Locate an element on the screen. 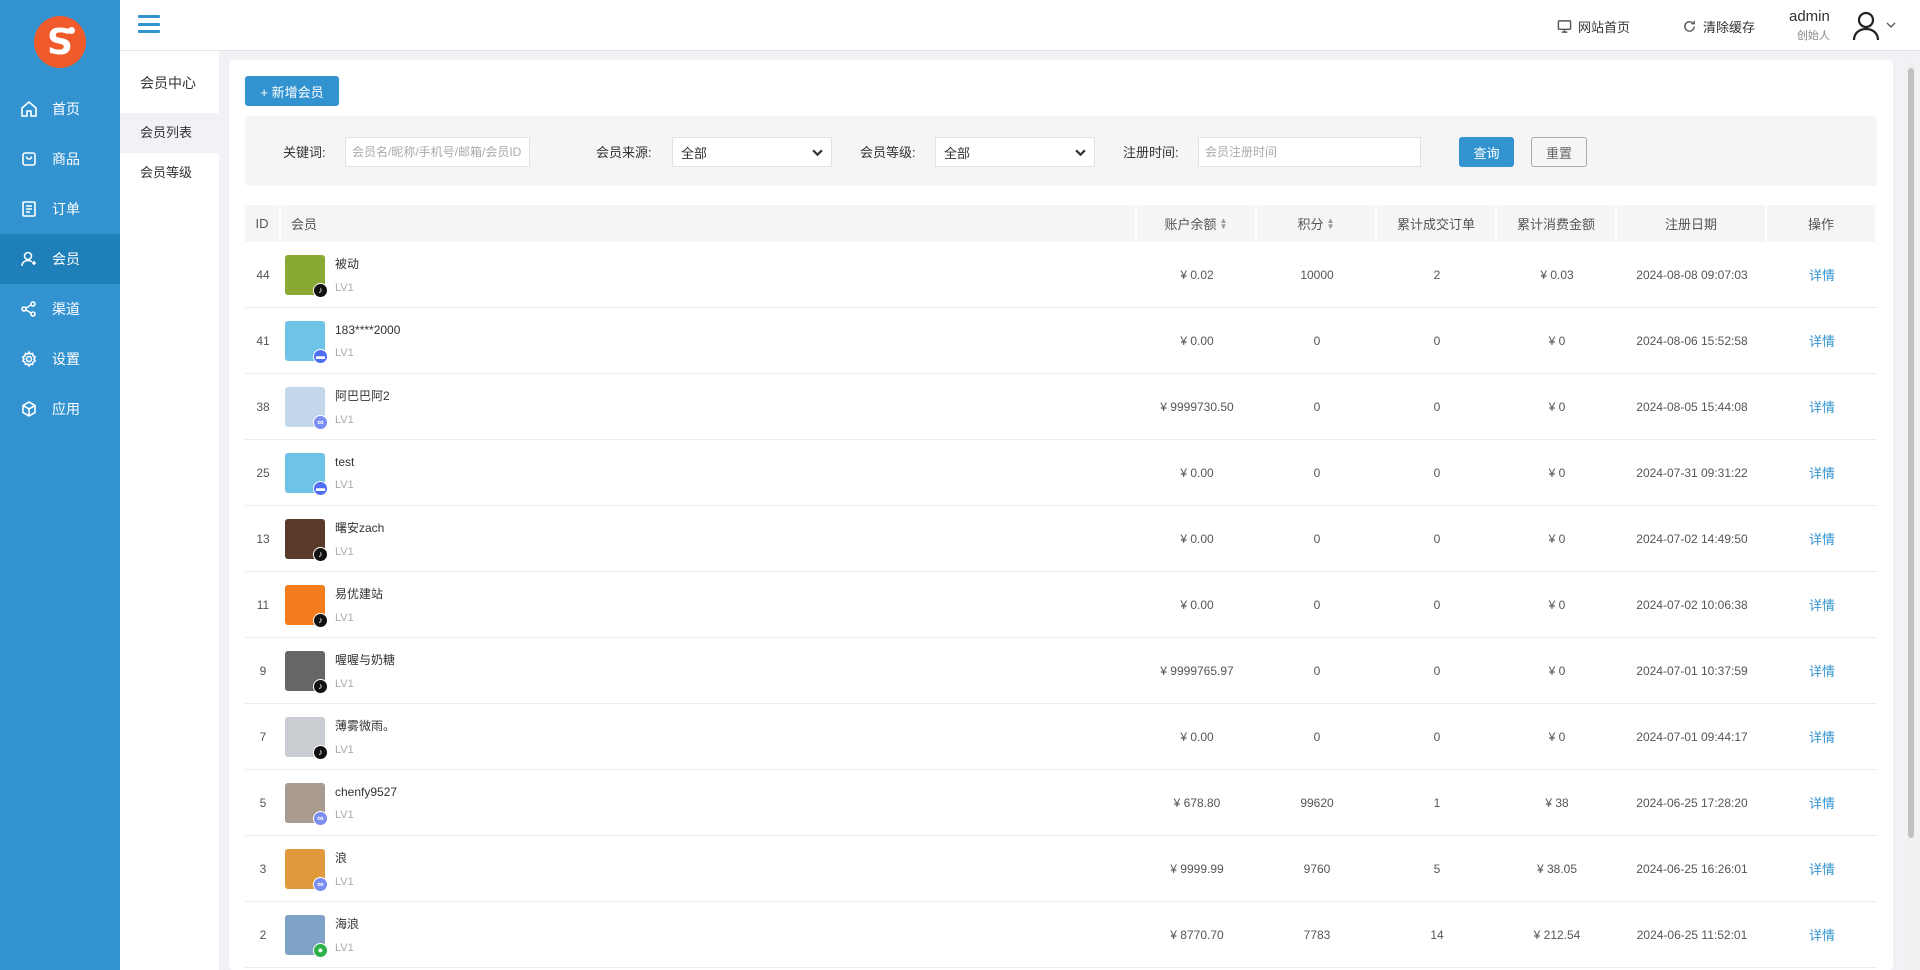 The width and height of the screenshot is (1920, 970). member-orders: 5 is located at coordinates (1437, 868).